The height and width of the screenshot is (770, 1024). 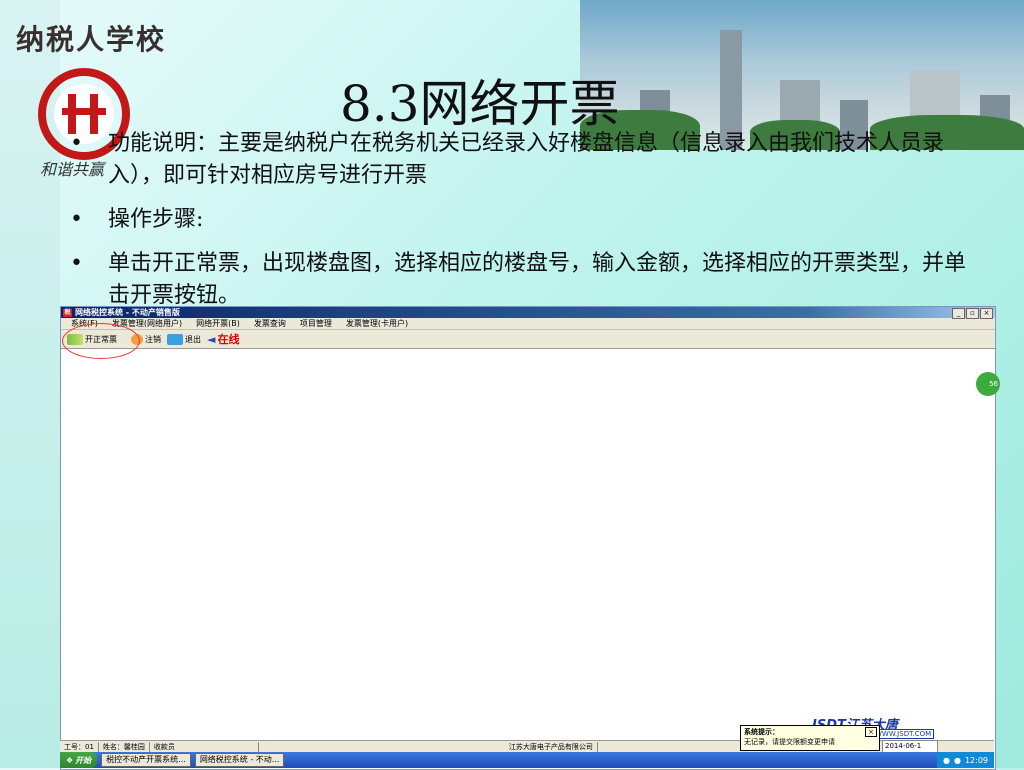 I want to click on status-company: 江苏大唐电子产品有限公司, so click(x=428, y=746).